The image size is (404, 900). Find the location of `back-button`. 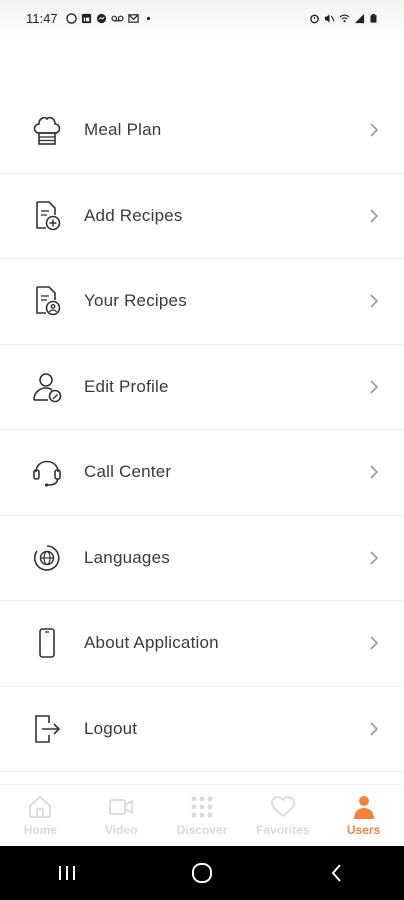

back-button is located at coordinates (337, 873).